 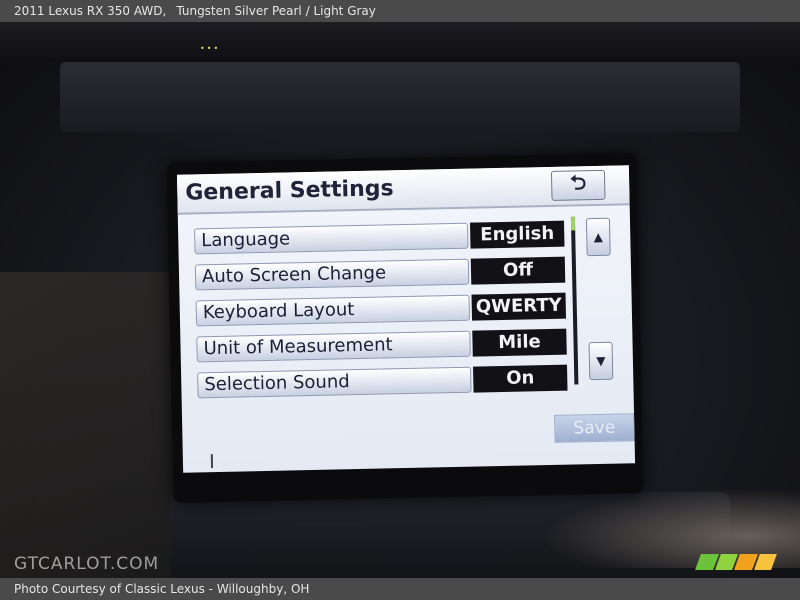 What do you see at coordinates (518, 270) in the screenshot?
I see `setting-value: Off` at bounding box center [518, 270].